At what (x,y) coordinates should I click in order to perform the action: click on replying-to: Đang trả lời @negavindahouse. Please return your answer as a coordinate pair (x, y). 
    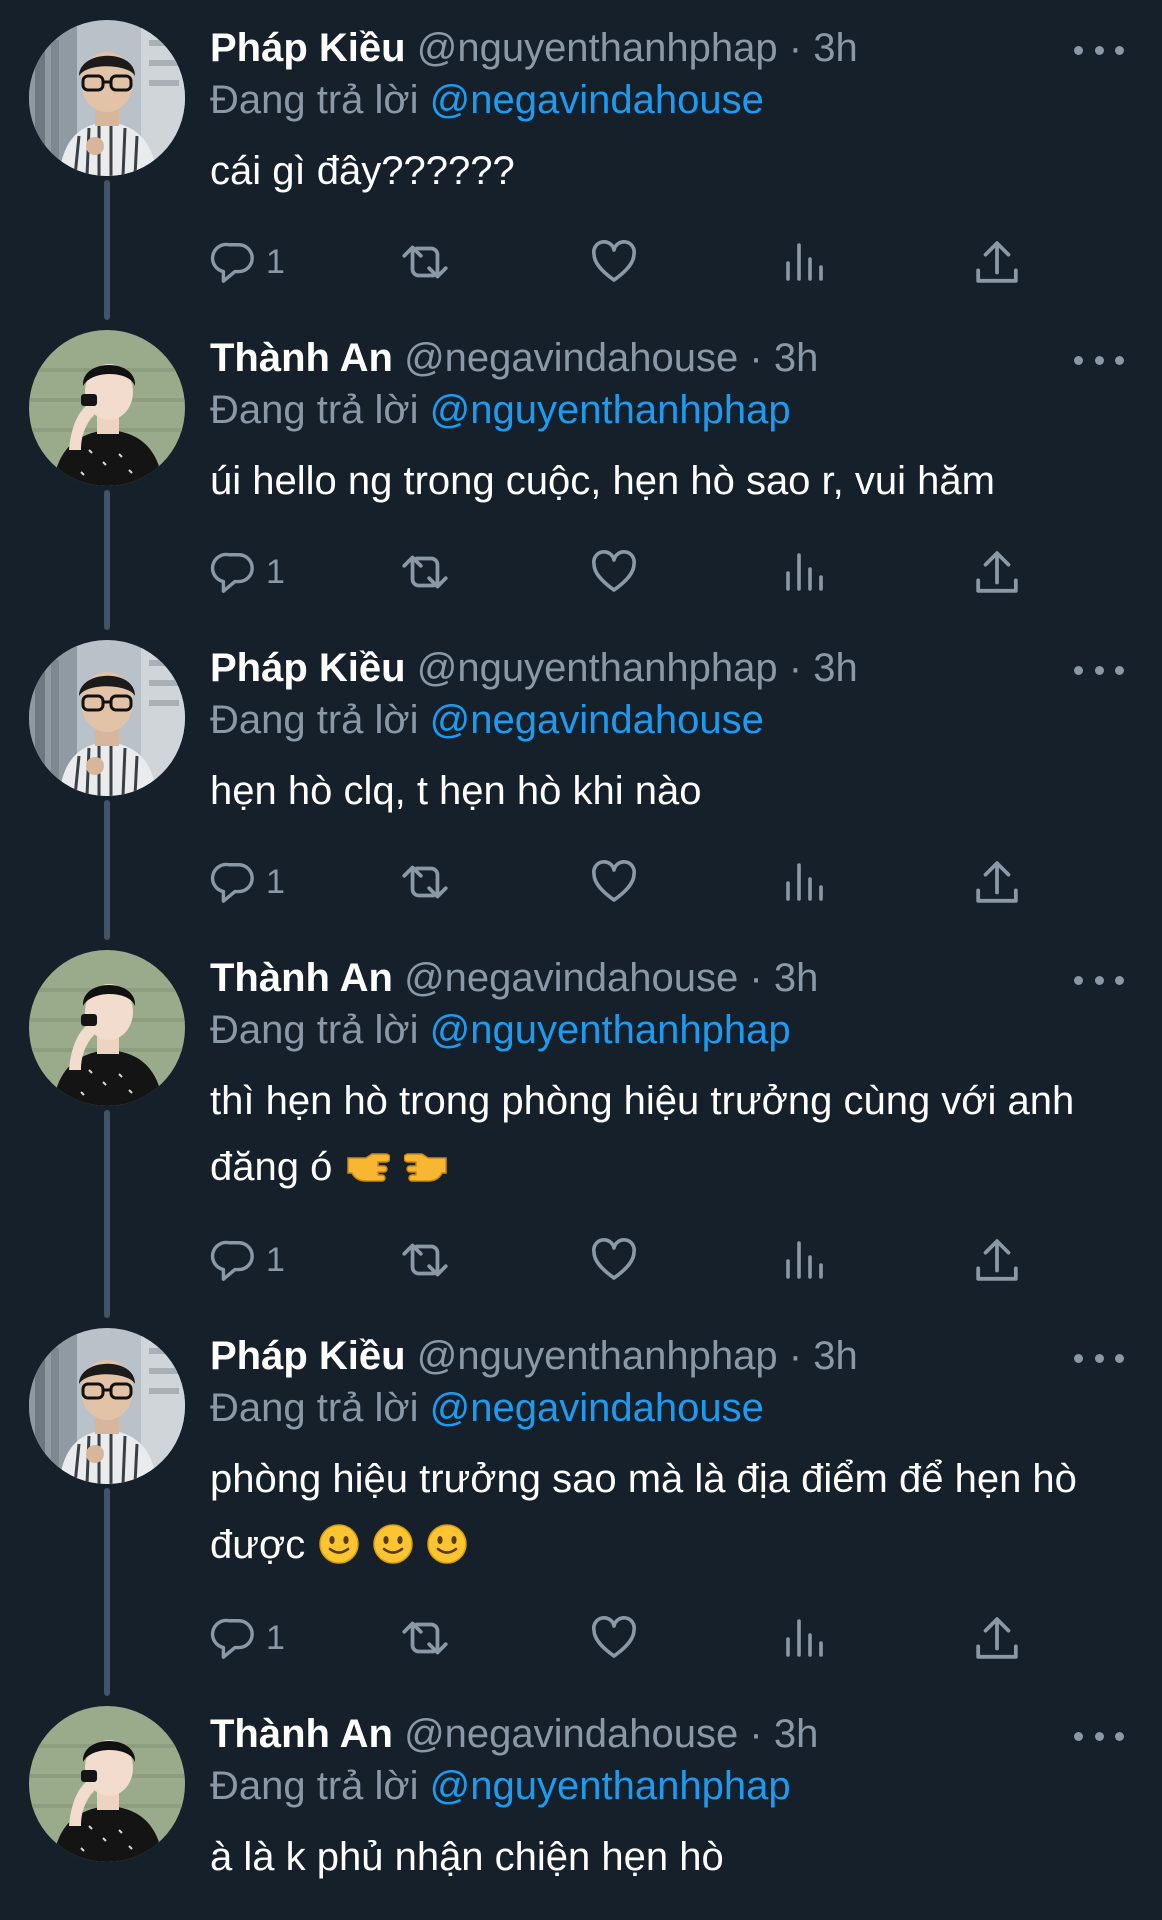
    Looking at the image, I should click on (487, 720).